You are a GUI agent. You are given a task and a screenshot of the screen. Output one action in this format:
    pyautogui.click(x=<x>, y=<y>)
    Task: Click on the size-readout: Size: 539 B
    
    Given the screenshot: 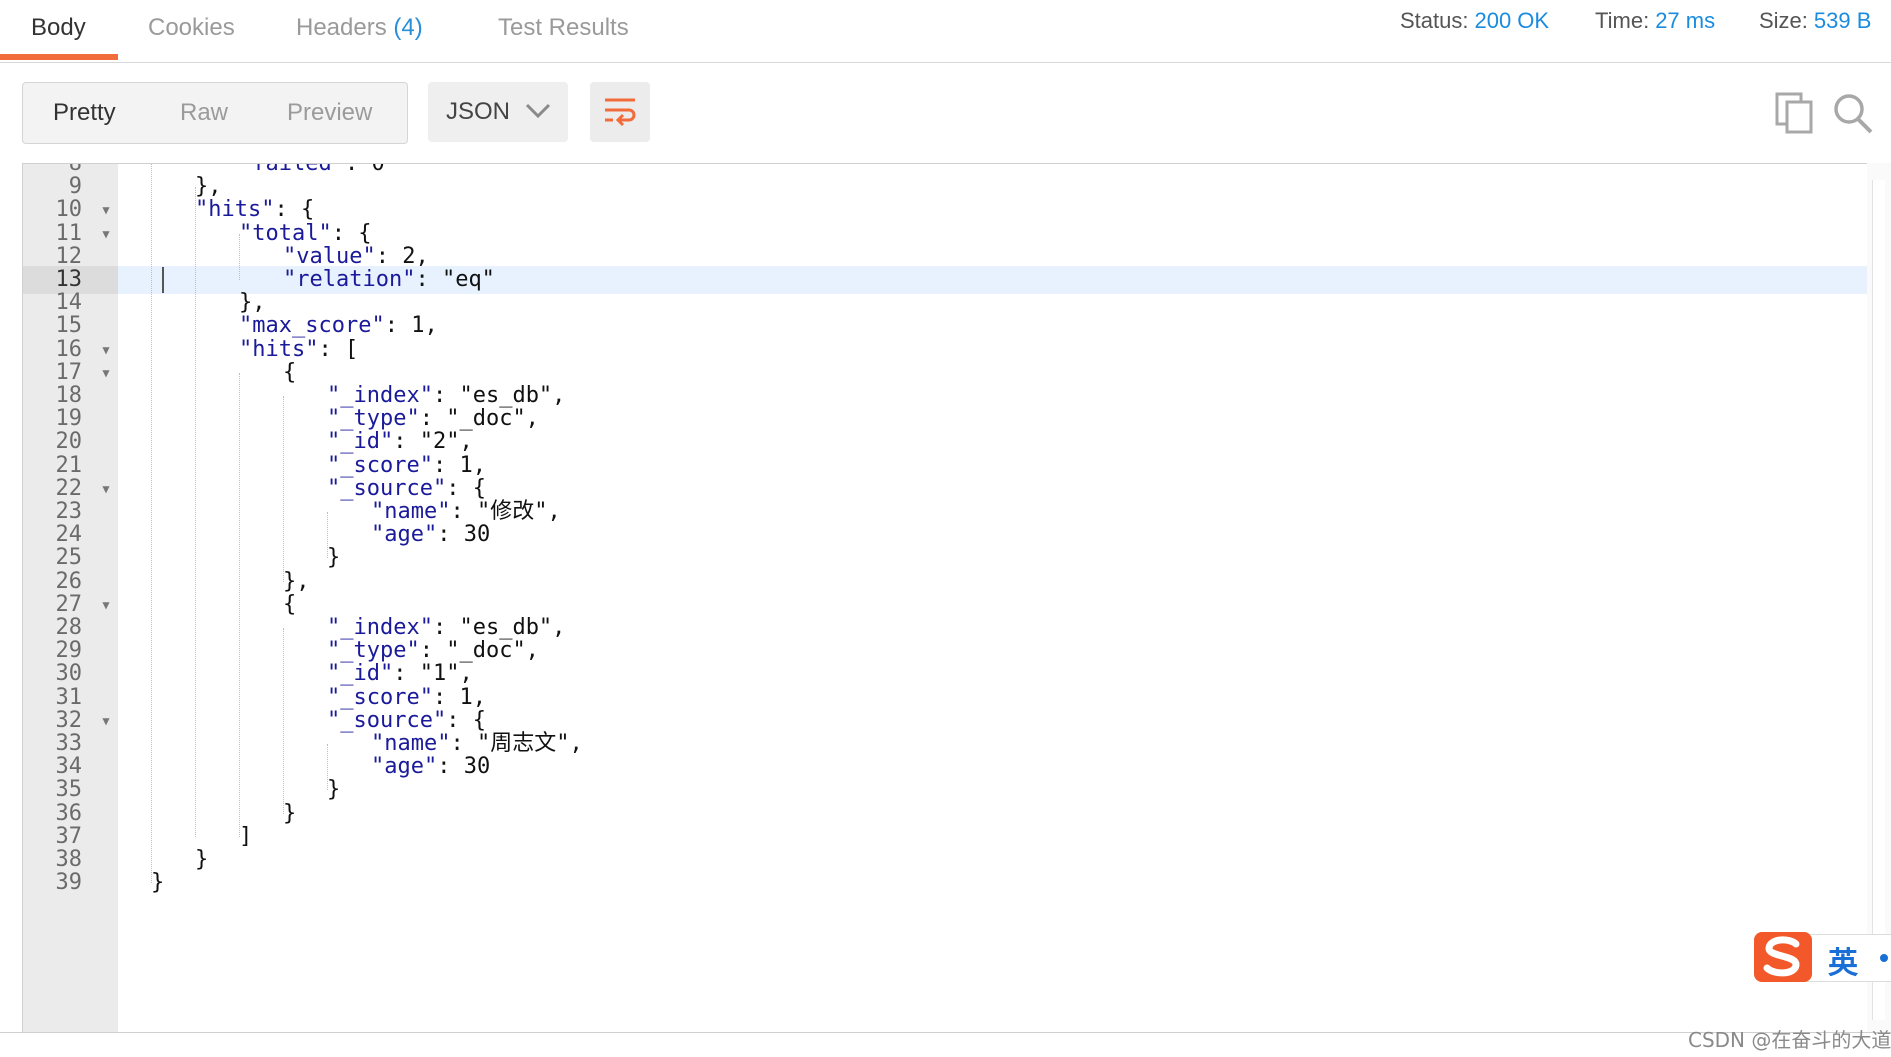 What is the action you would take?
    pyautogui.click(x=1815, y=21)
    